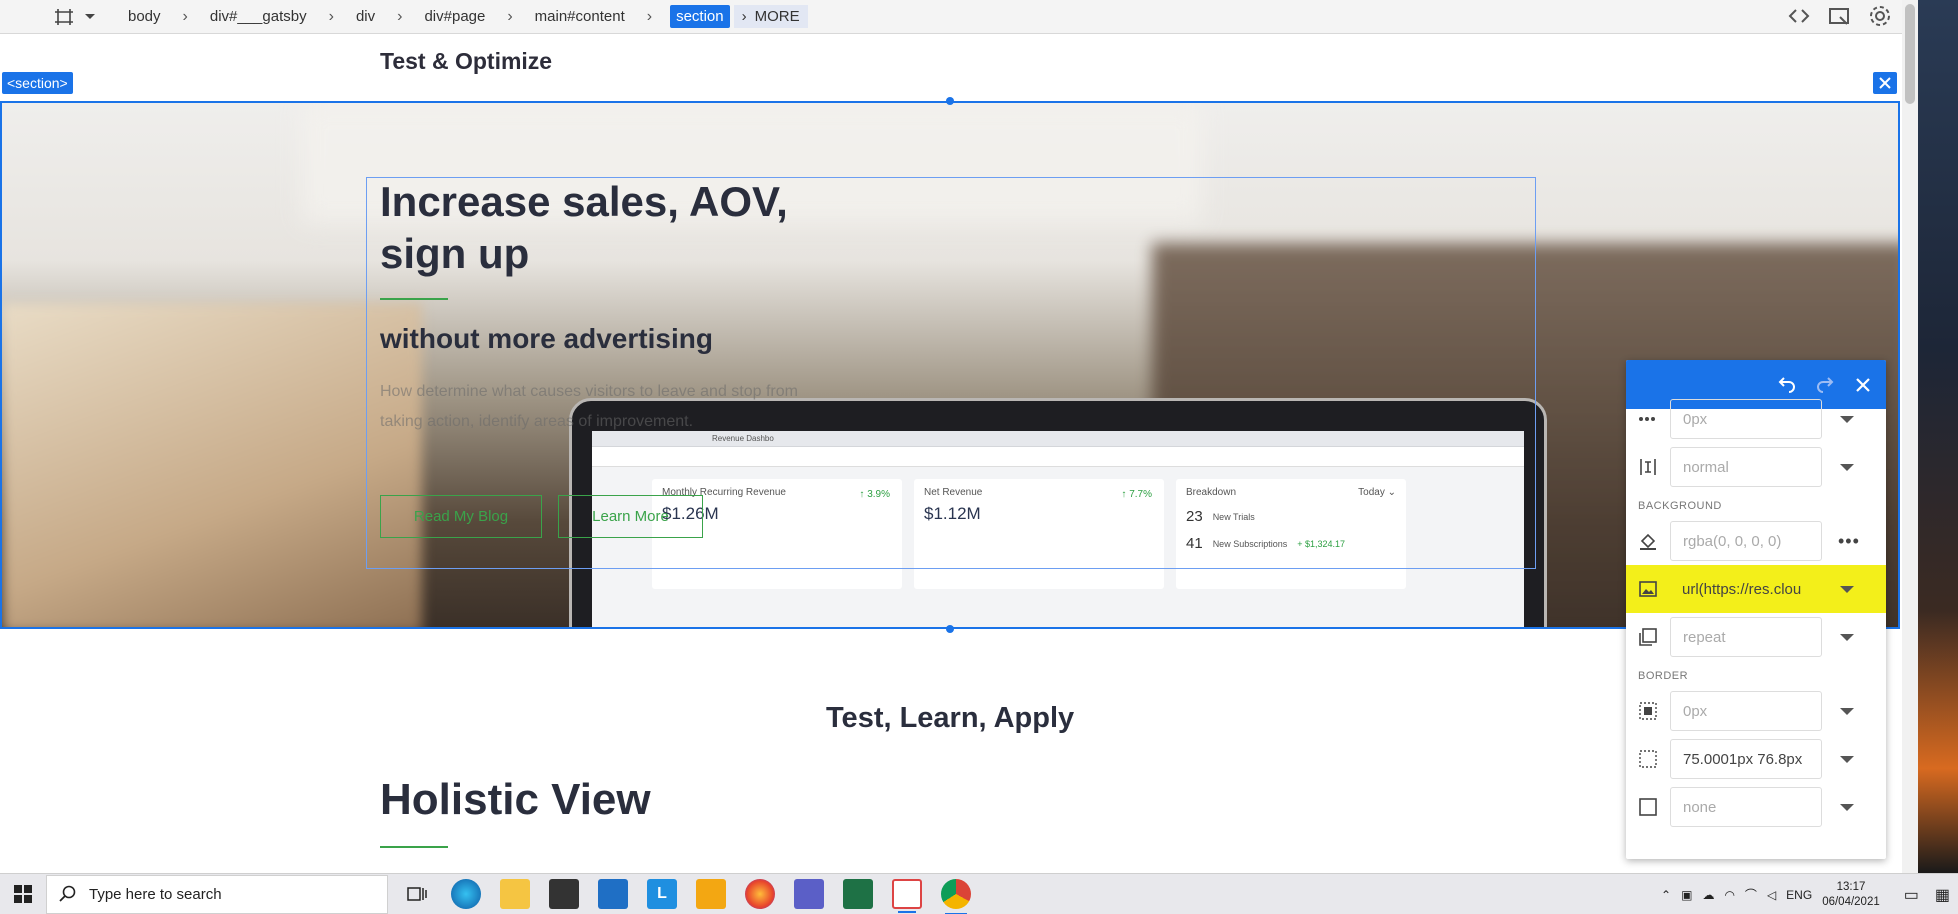 The width and height of the screenshot is (1958, 914). I want to click on learn-more-button: Learn More, so click(630, 516).